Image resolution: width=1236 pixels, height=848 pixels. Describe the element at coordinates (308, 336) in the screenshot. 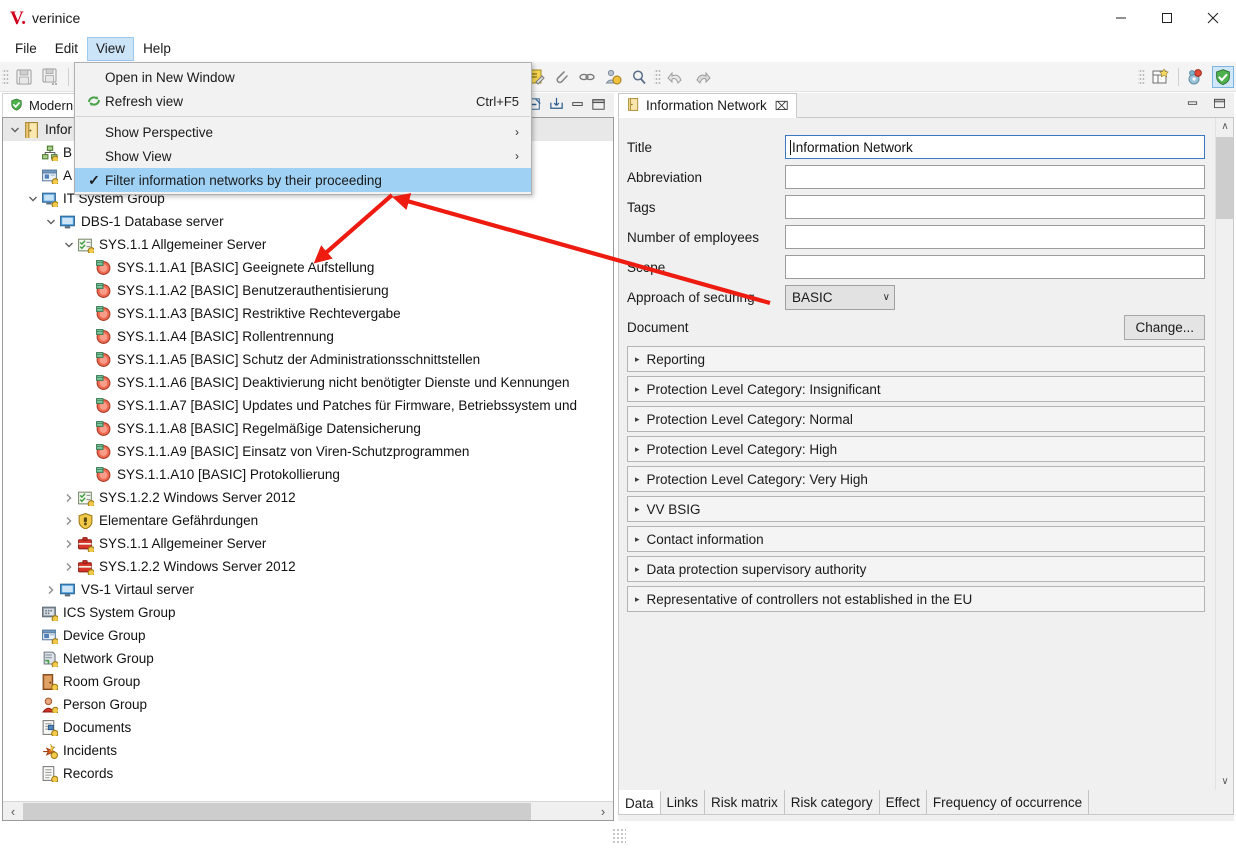

I see `tree-item: SYS.1.1.A4 [BASIC] Rollentrennung` at that location.